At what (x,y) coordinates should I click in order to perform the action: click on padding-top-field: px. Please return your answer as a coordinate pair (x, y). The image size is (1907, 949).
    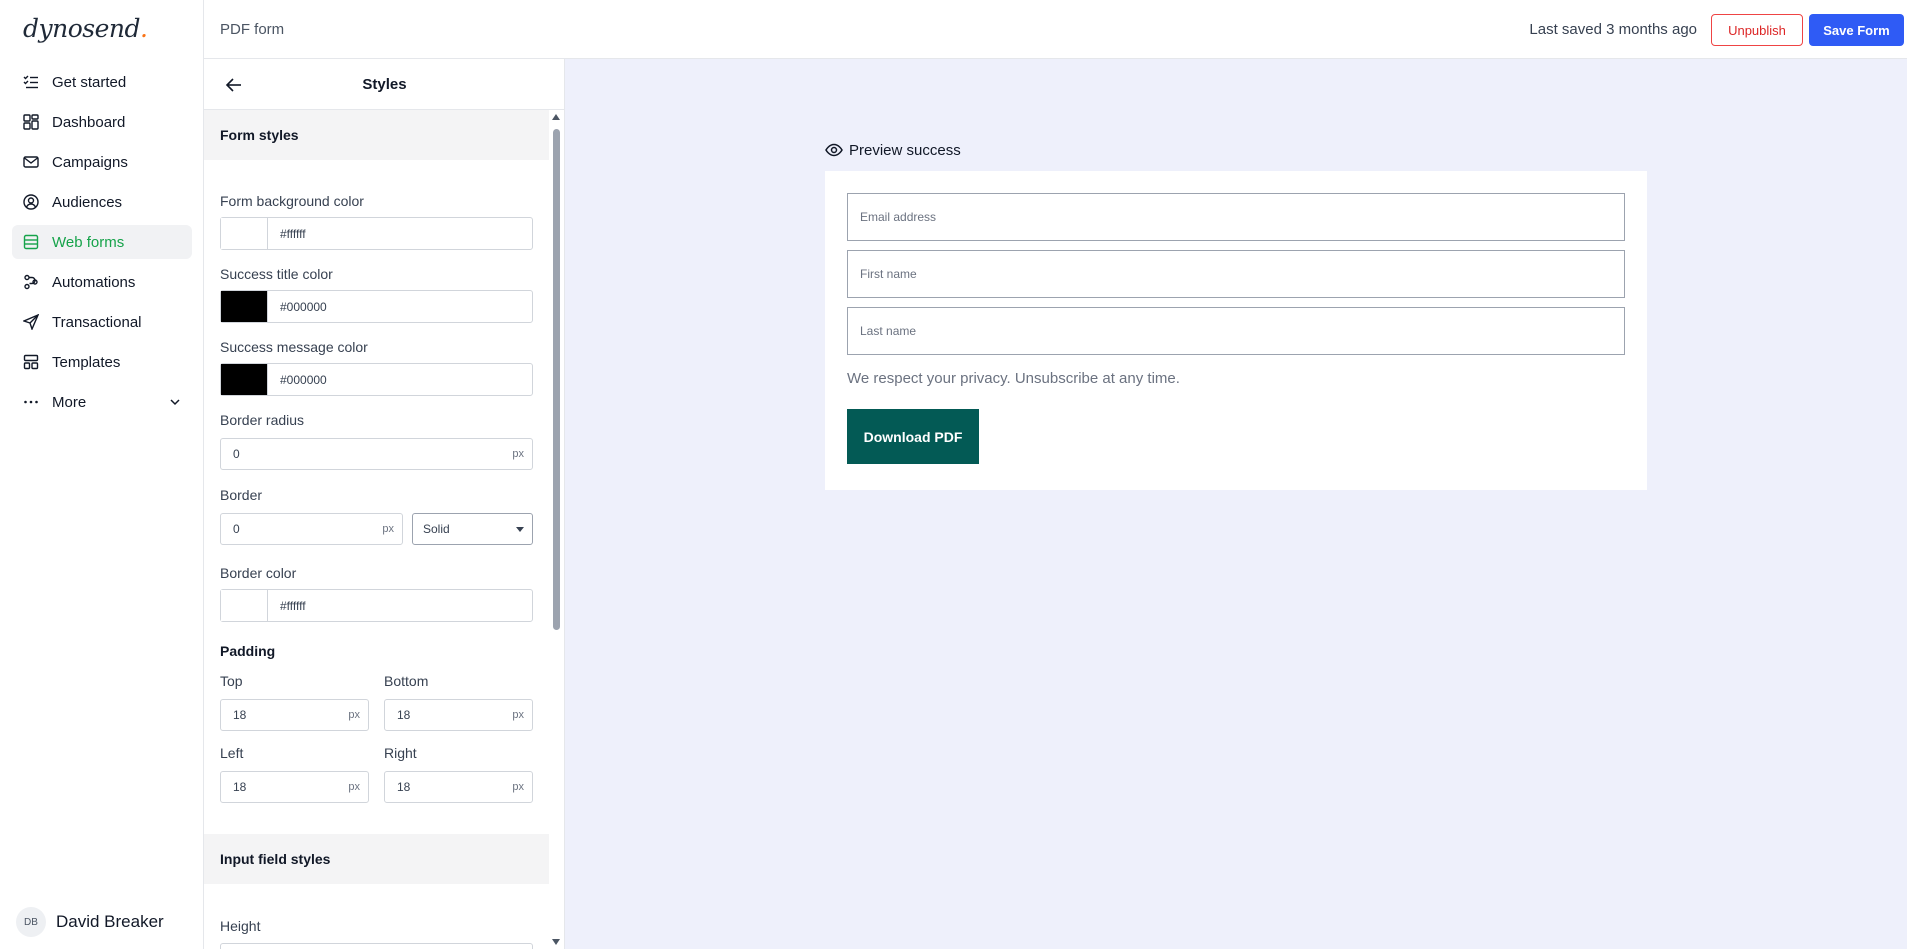
    Looking at the image, I should click on (294, 715).